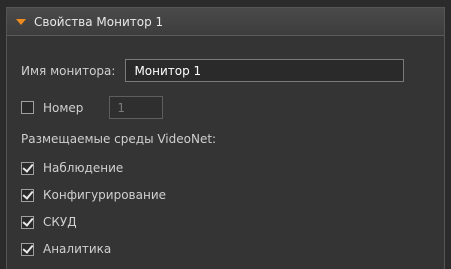 The image size is (451, 269). I want to click on monitor-name-input, so click(265, 70).